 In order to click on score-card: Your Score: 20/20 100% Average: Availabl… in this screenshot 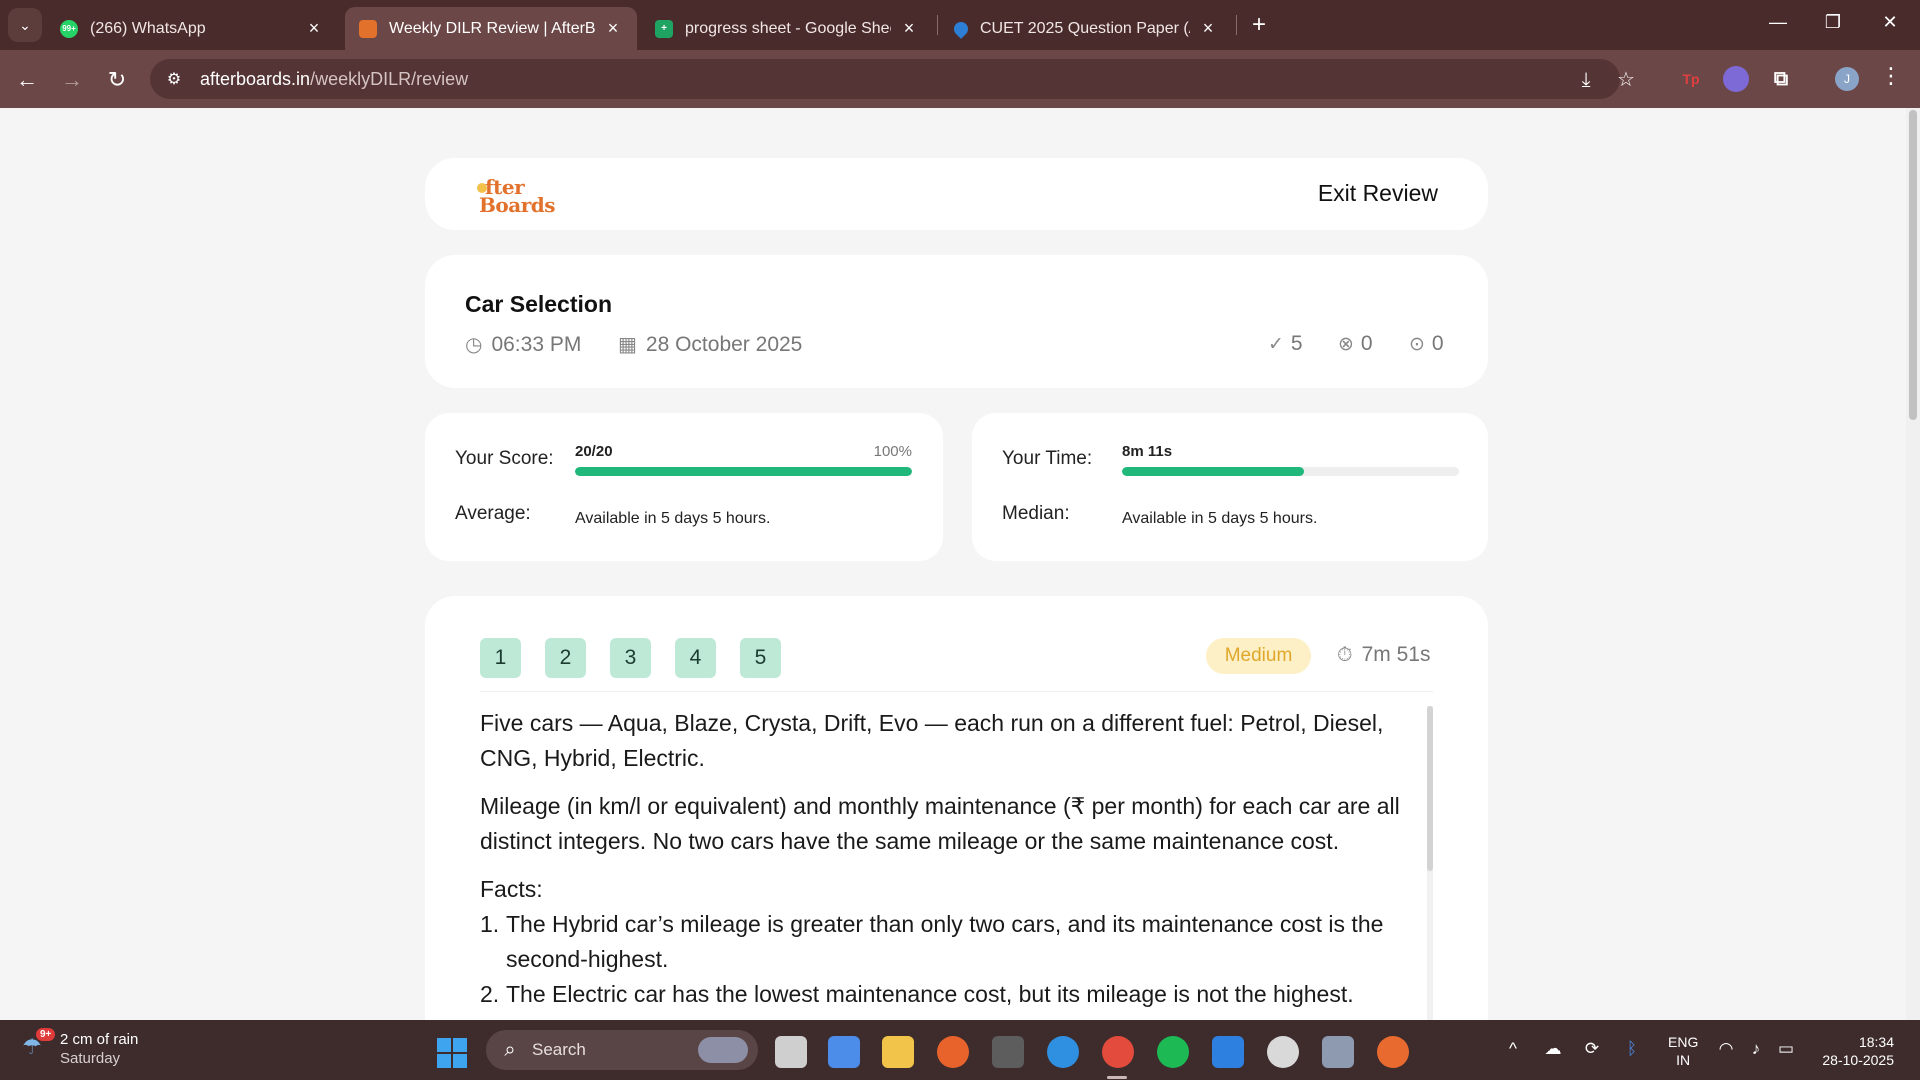, I will do `click(684, 487)`.